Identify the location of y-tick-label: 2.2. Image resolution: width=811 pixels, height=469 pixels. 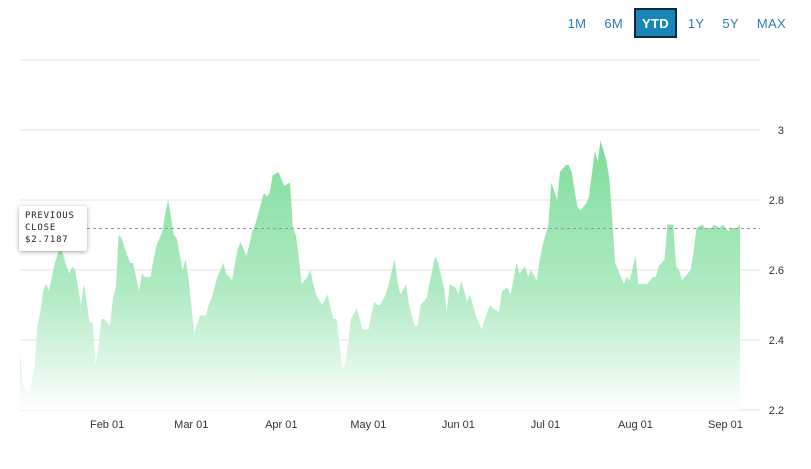
(776, 411).